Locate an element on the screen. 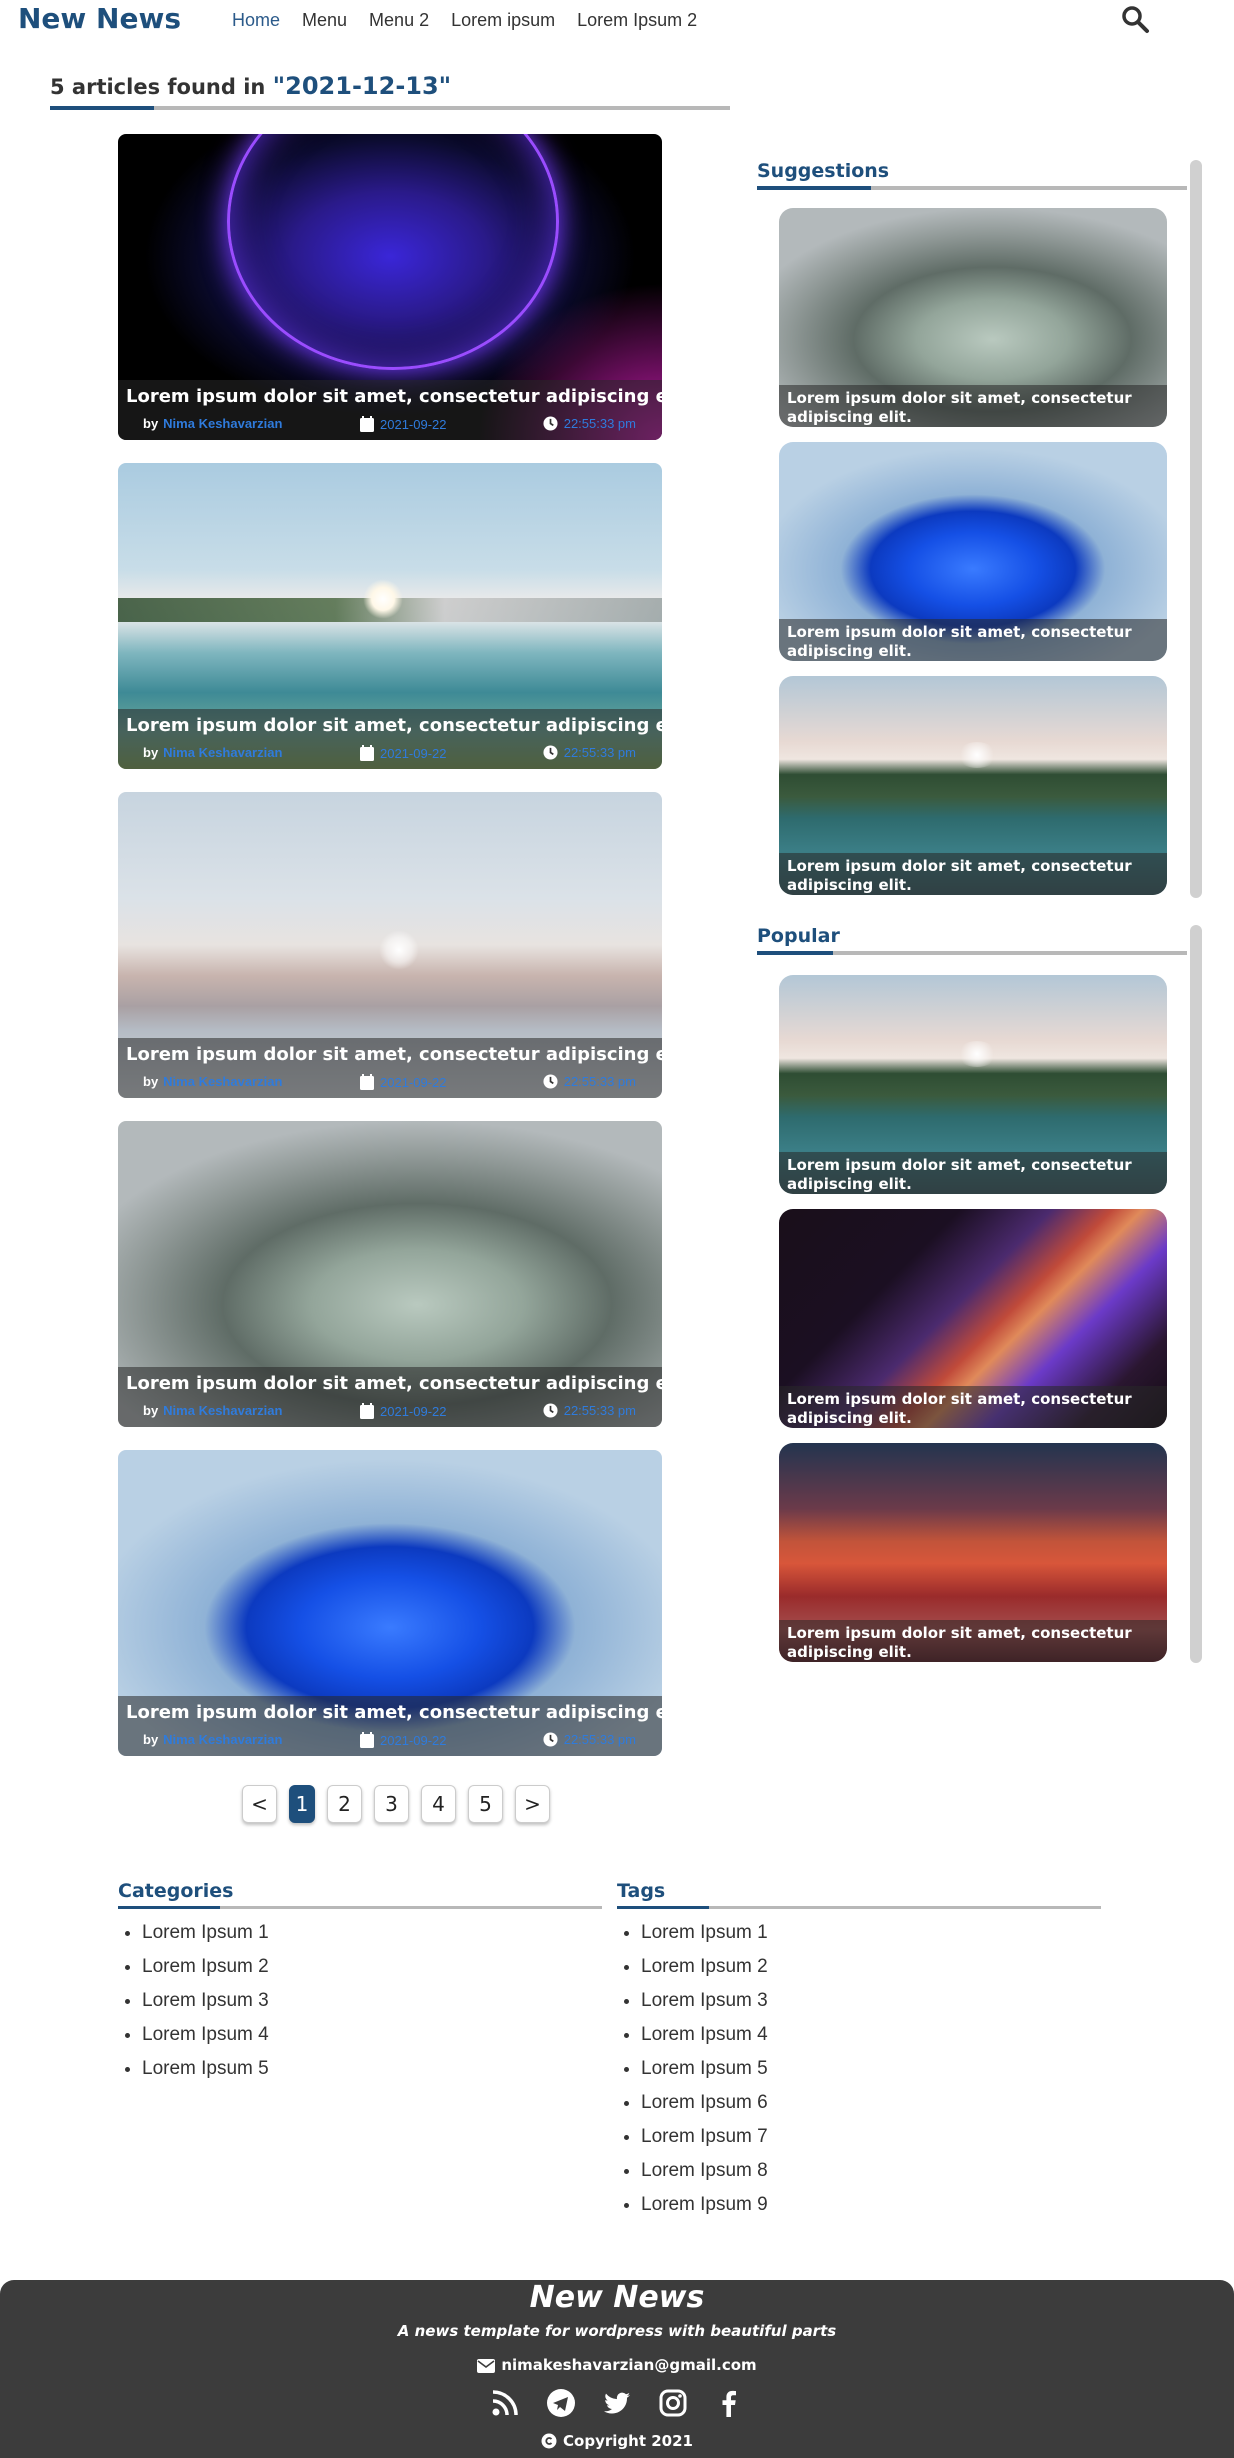  suggestions-scrollbar is located at coordinates (1196, 529).